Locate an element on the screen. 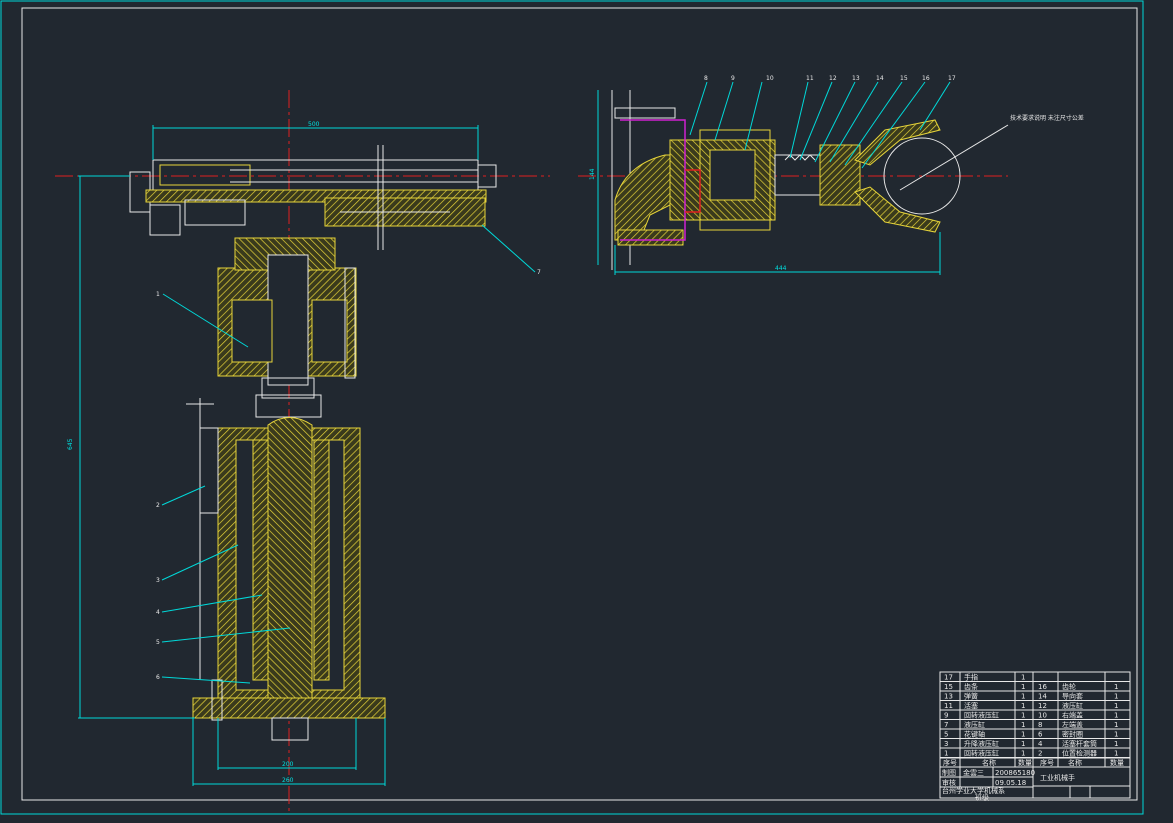 The height and width of the screenshot is (823, 1173). tb-left-name: 升降液压缸 is located at coordinates (981, 743).